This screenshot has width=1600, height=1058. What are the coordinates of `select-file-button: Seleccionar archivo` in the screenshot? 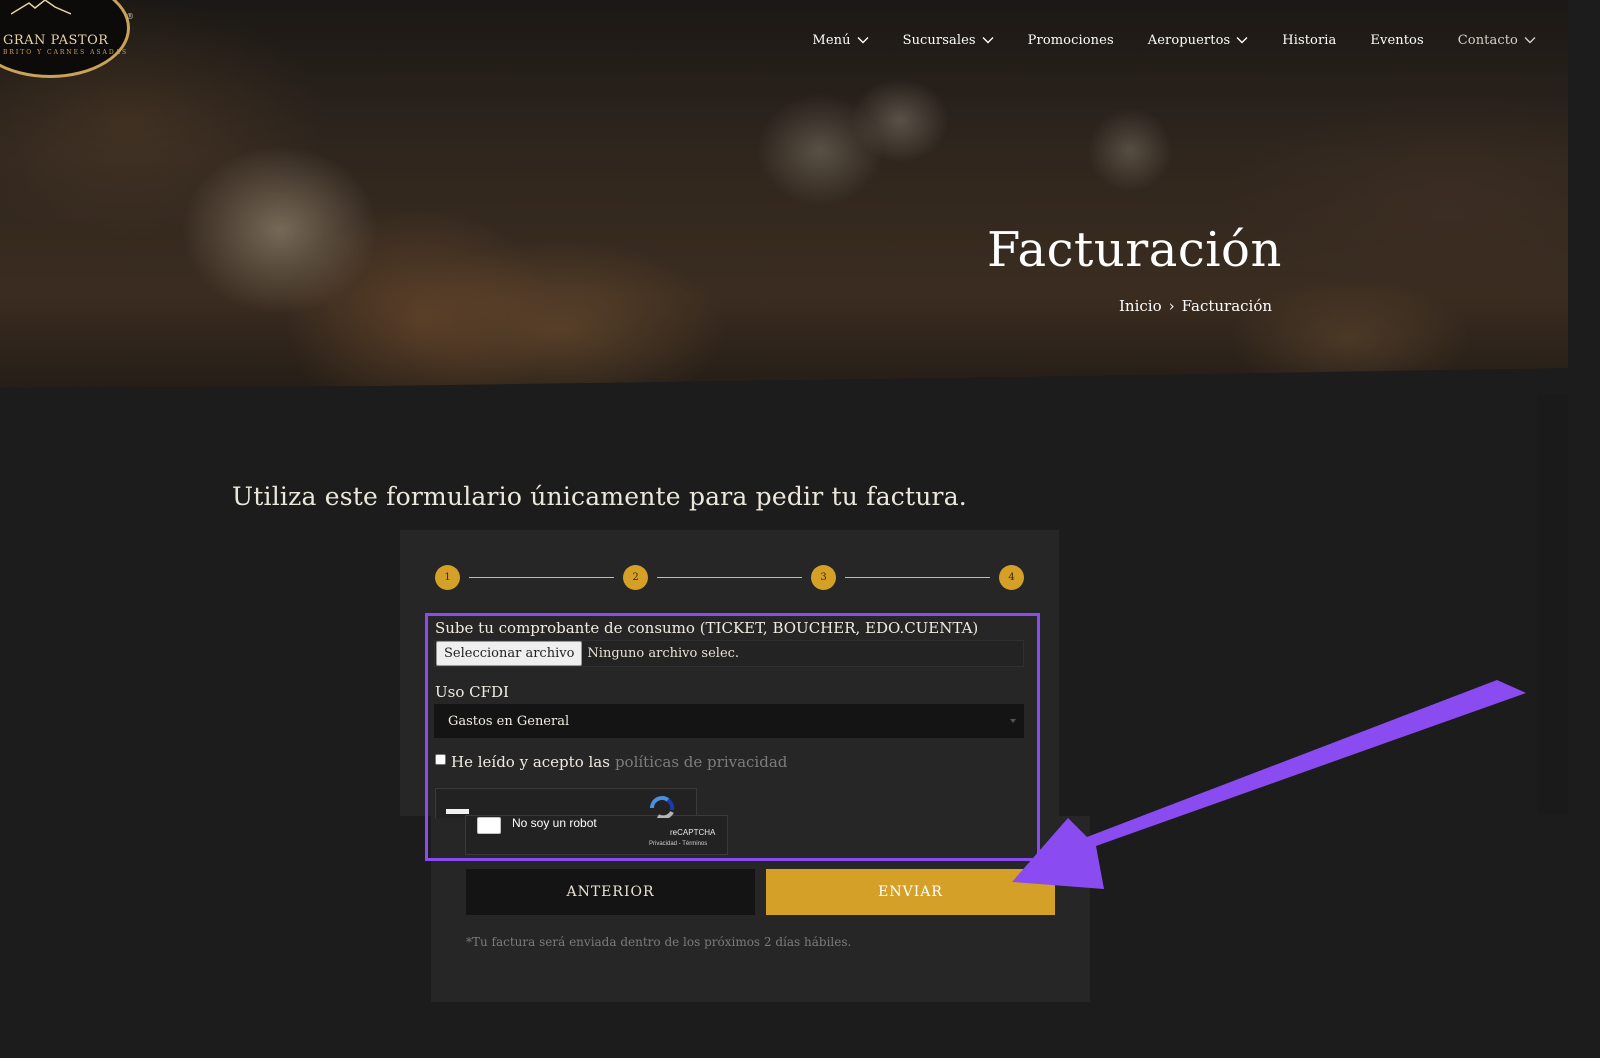 It's located at (509, 653).